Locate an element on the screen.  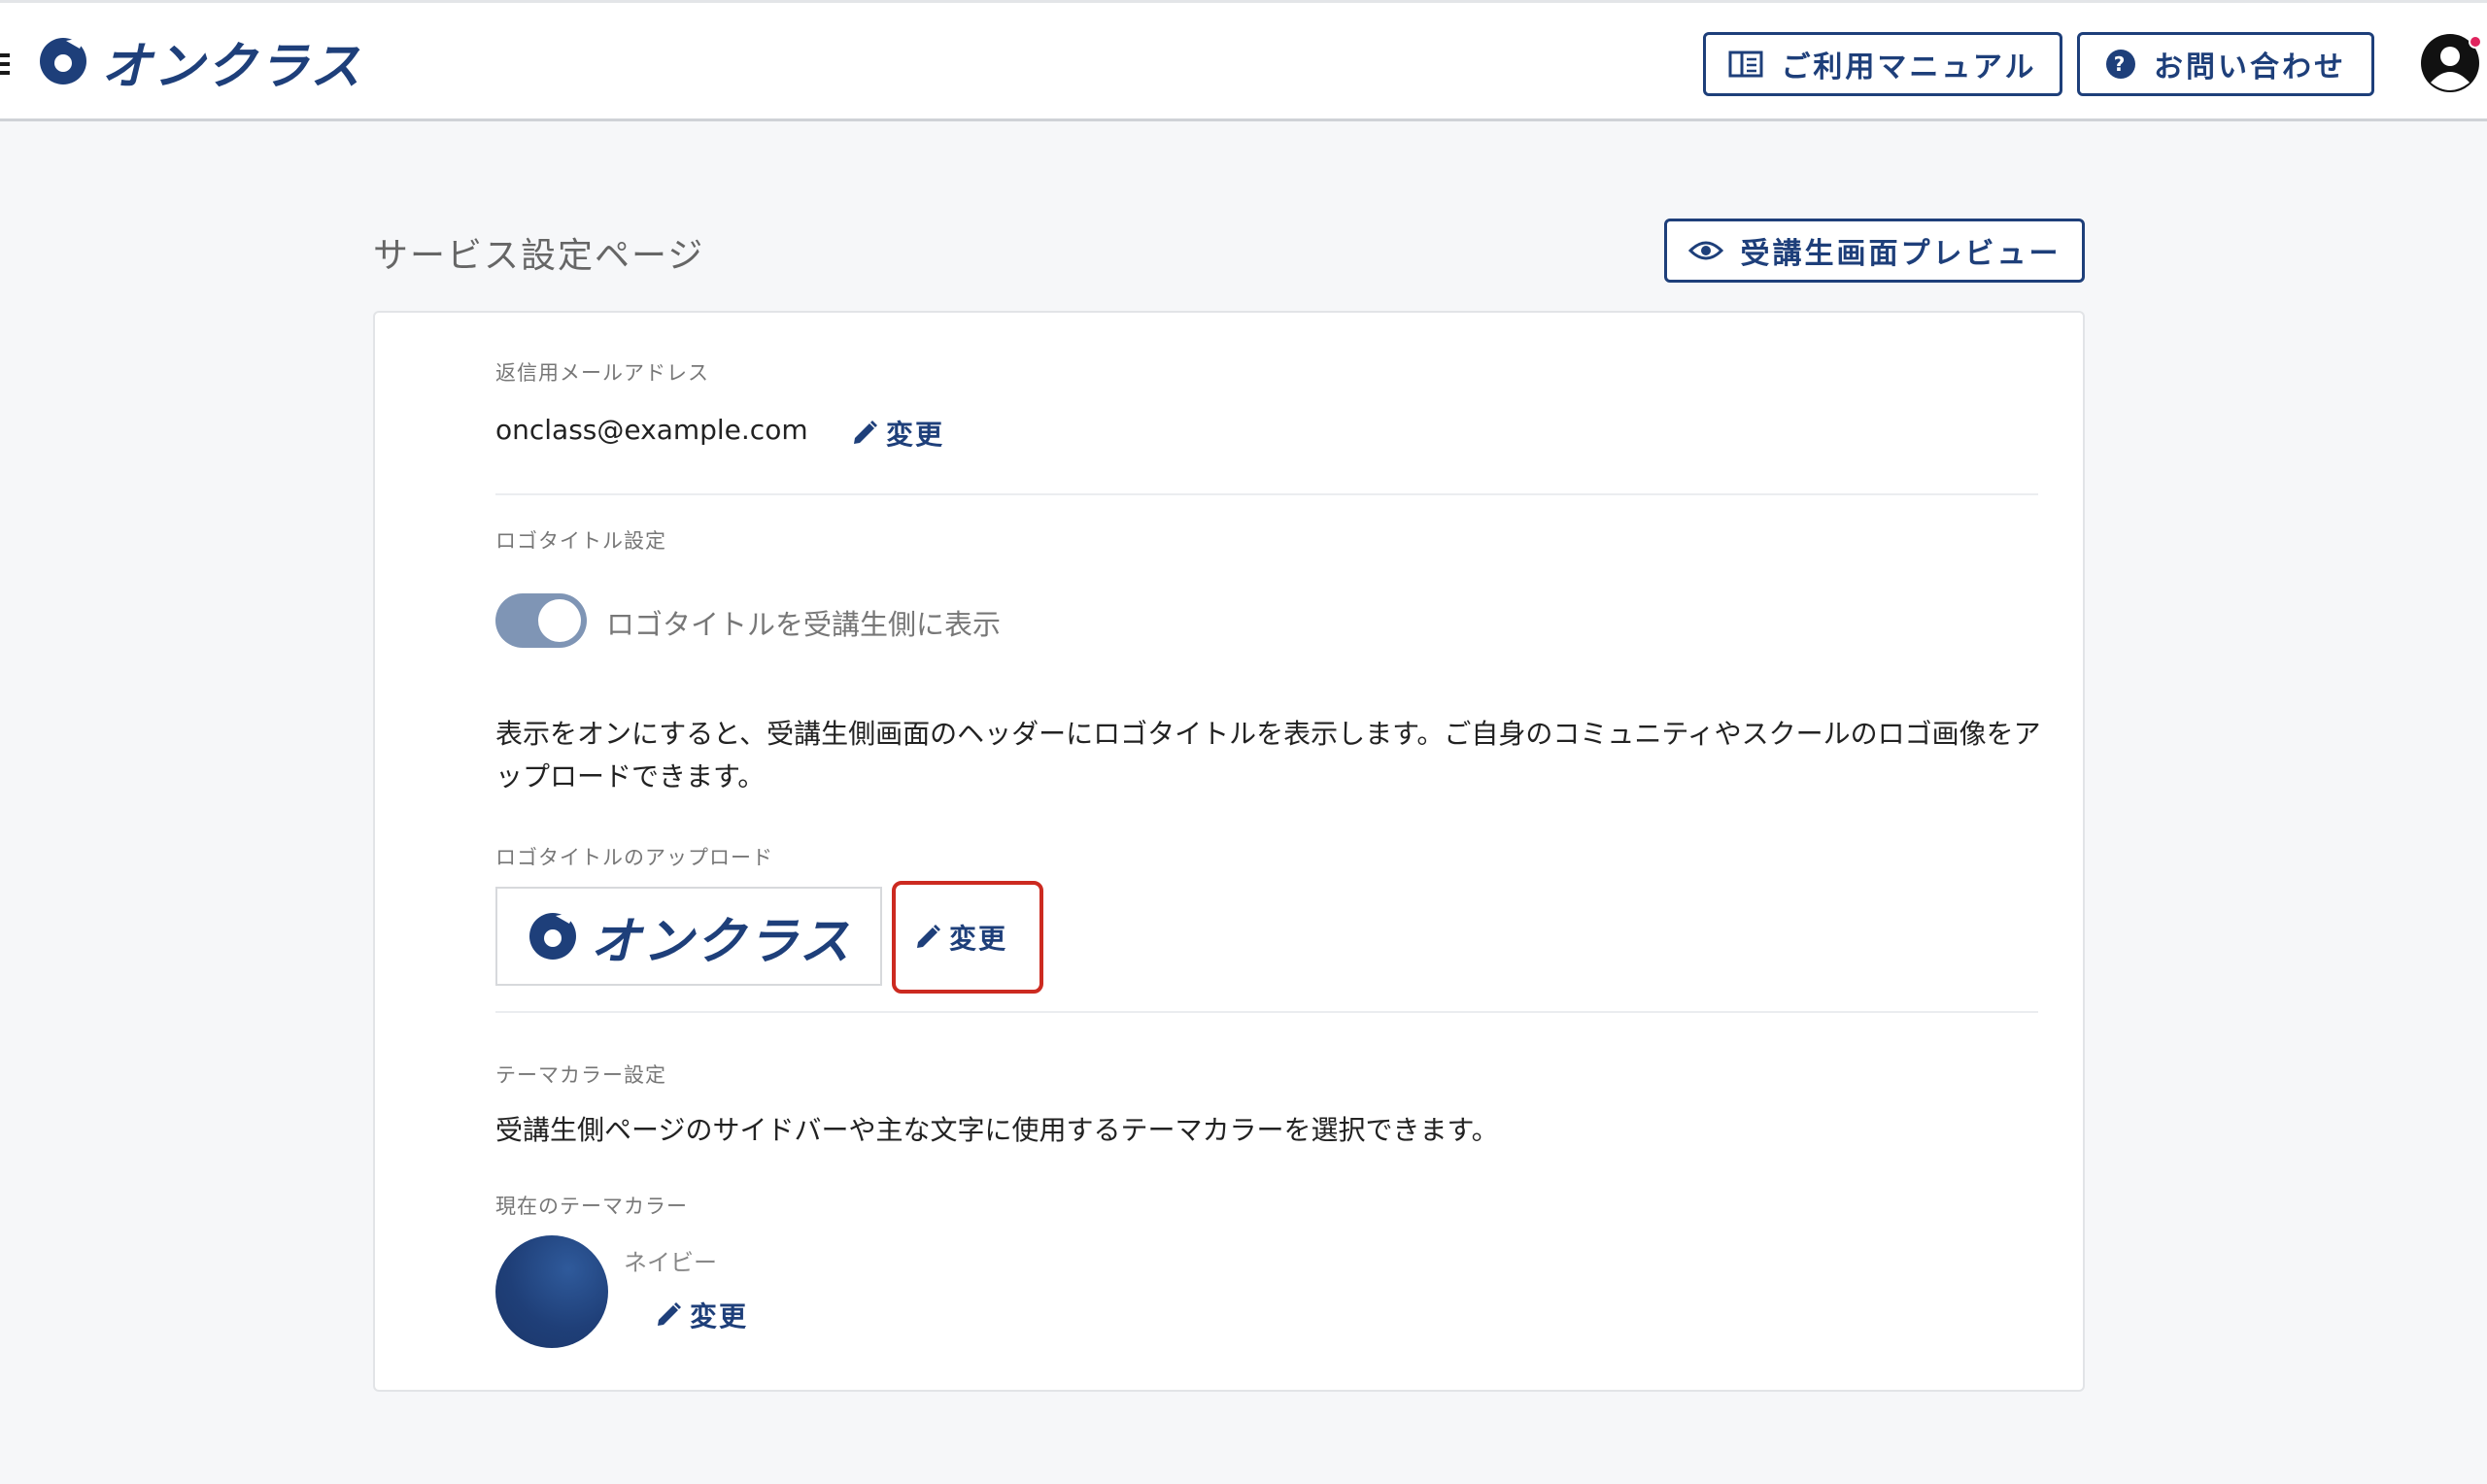
reply-email-value: onclass@example.com is located at coordinates (651, 430).